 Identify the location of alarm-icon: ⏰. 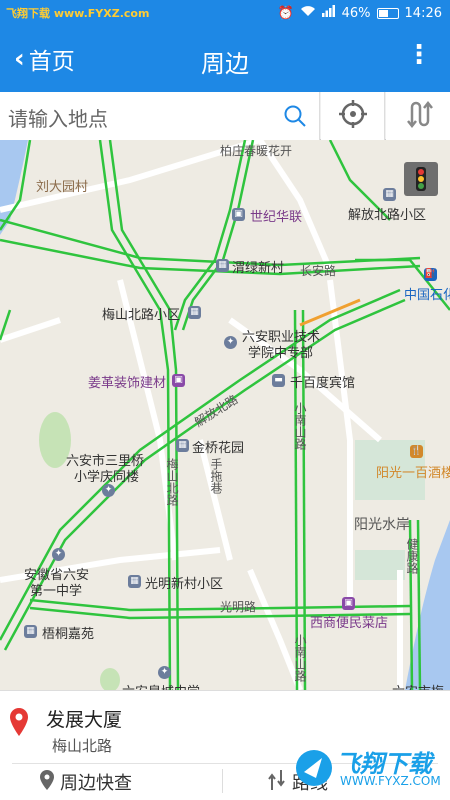
(285, 13).